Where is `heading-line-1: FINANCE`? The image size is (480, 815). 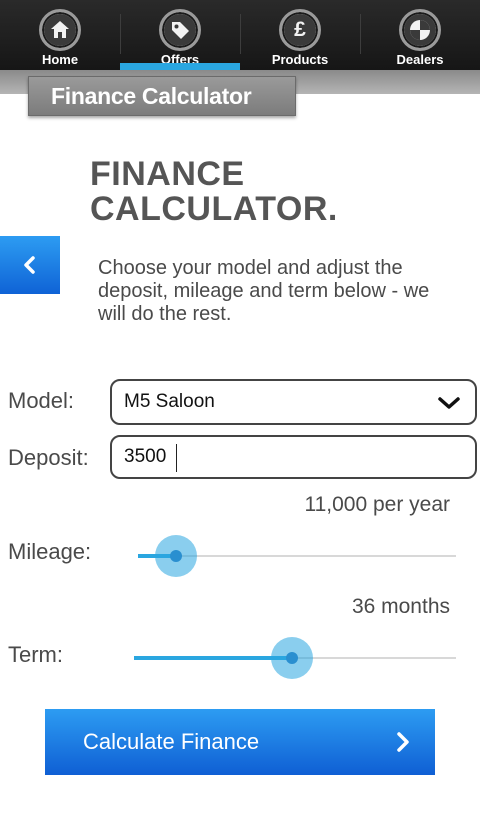
heading-line-1: FINANCE is located at coordinates (167, 174).